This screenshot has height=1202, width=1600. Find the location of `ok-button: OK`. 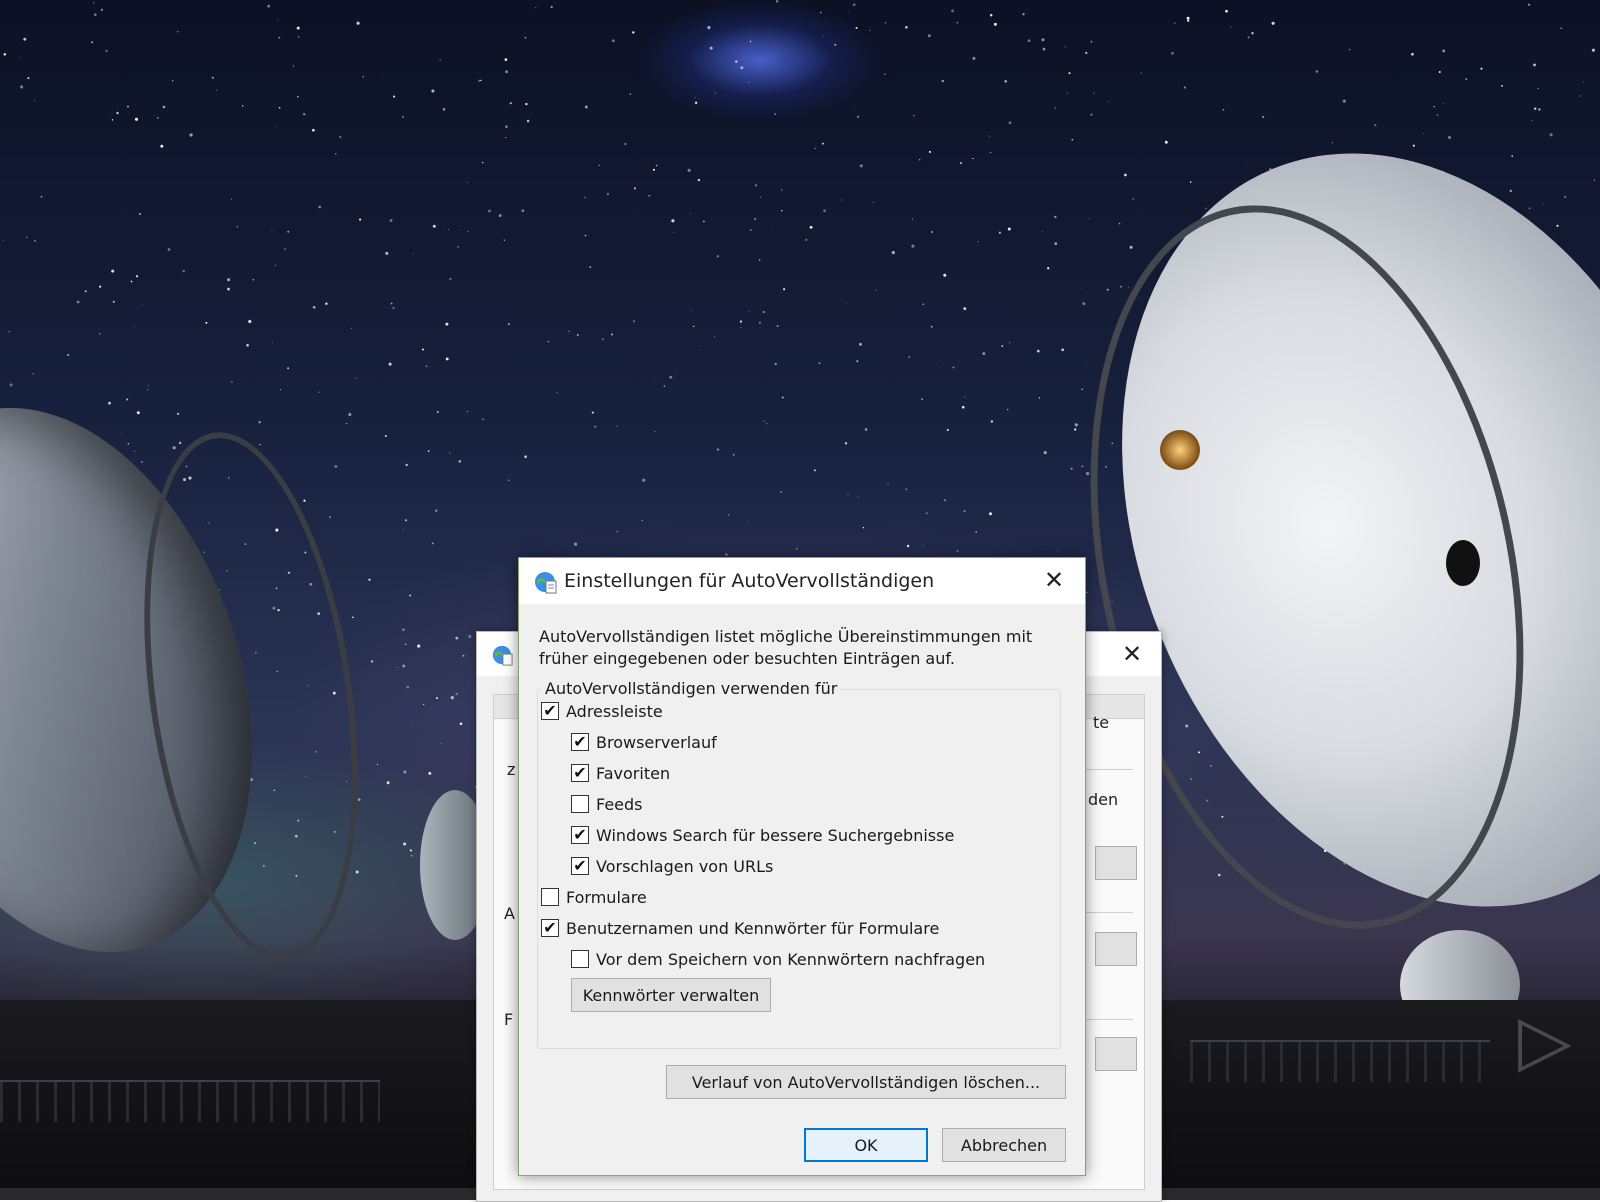

ok-button: OK is located at coordinates (866, 1145).